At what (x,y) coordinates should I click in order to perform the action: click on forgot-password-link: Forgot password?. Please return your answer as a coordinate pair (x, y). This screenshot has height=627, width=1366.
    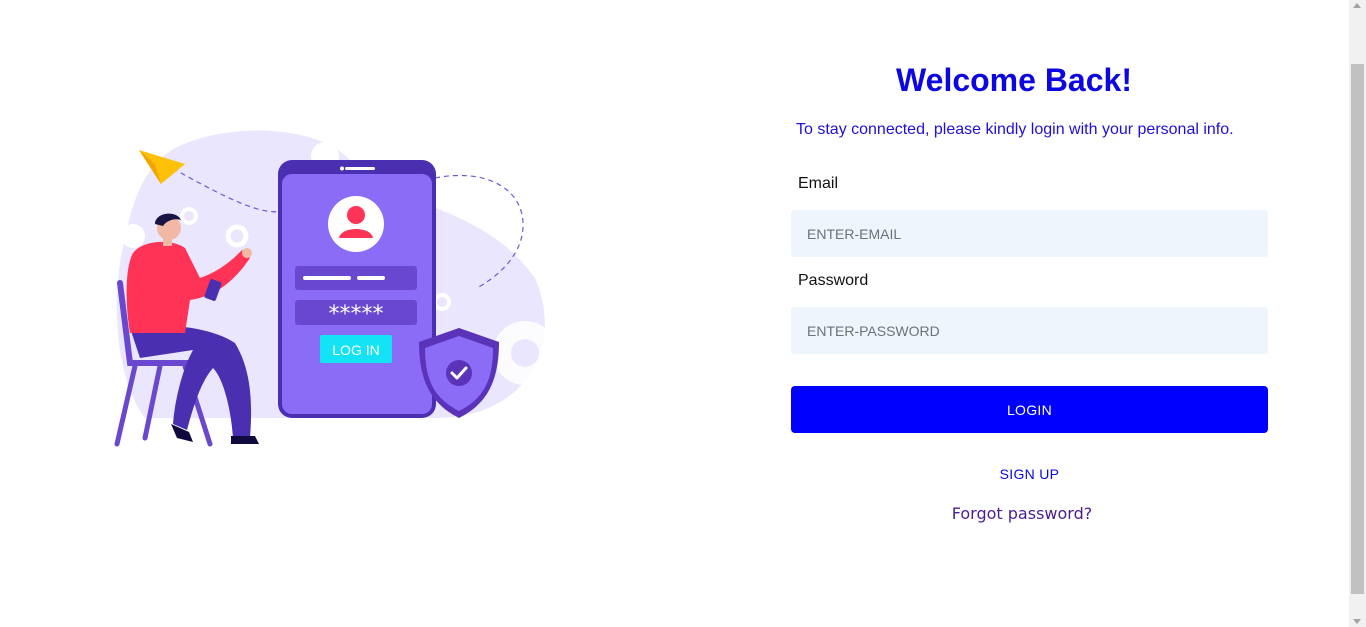
    Looking at the image, I should click on (1022, 513).